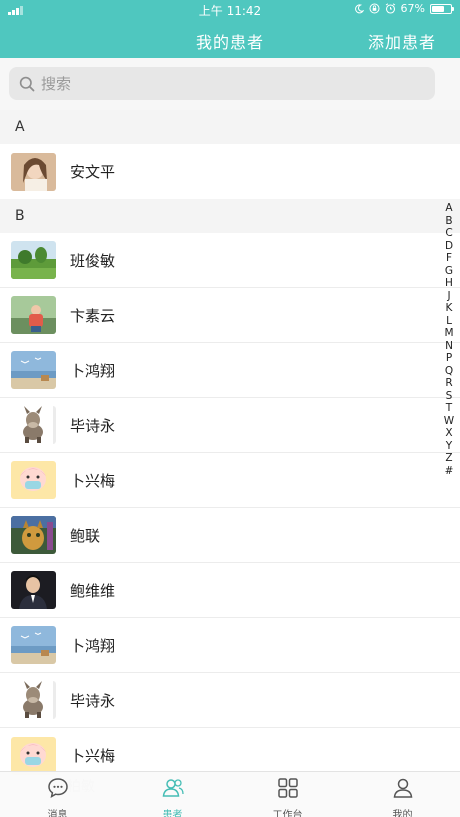 This screenshot has width=460, height=817. I want to click on profile-icon, so click(403, 790).